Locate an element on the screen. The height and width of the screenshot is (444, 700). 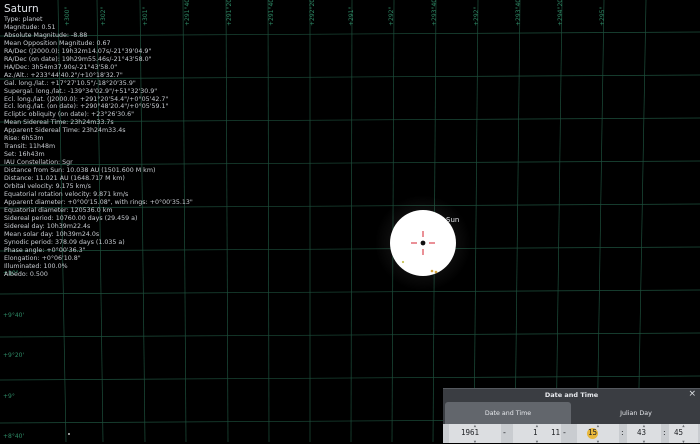
object-info-line: Elongation: +0°06'10.8" is located at coordinates (42, 258).